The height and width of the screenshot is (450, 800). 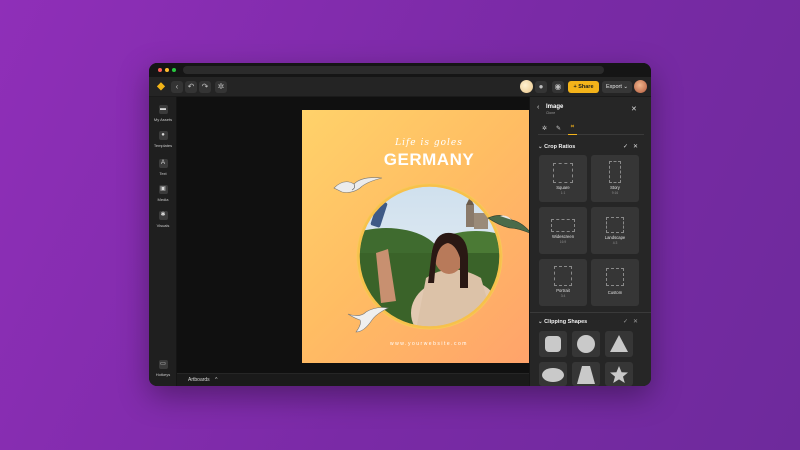 What do you see at coordinates (163, 364) in the screenshot?
I see `keyboard-icon: ▭` at bounding box center [163, 364].